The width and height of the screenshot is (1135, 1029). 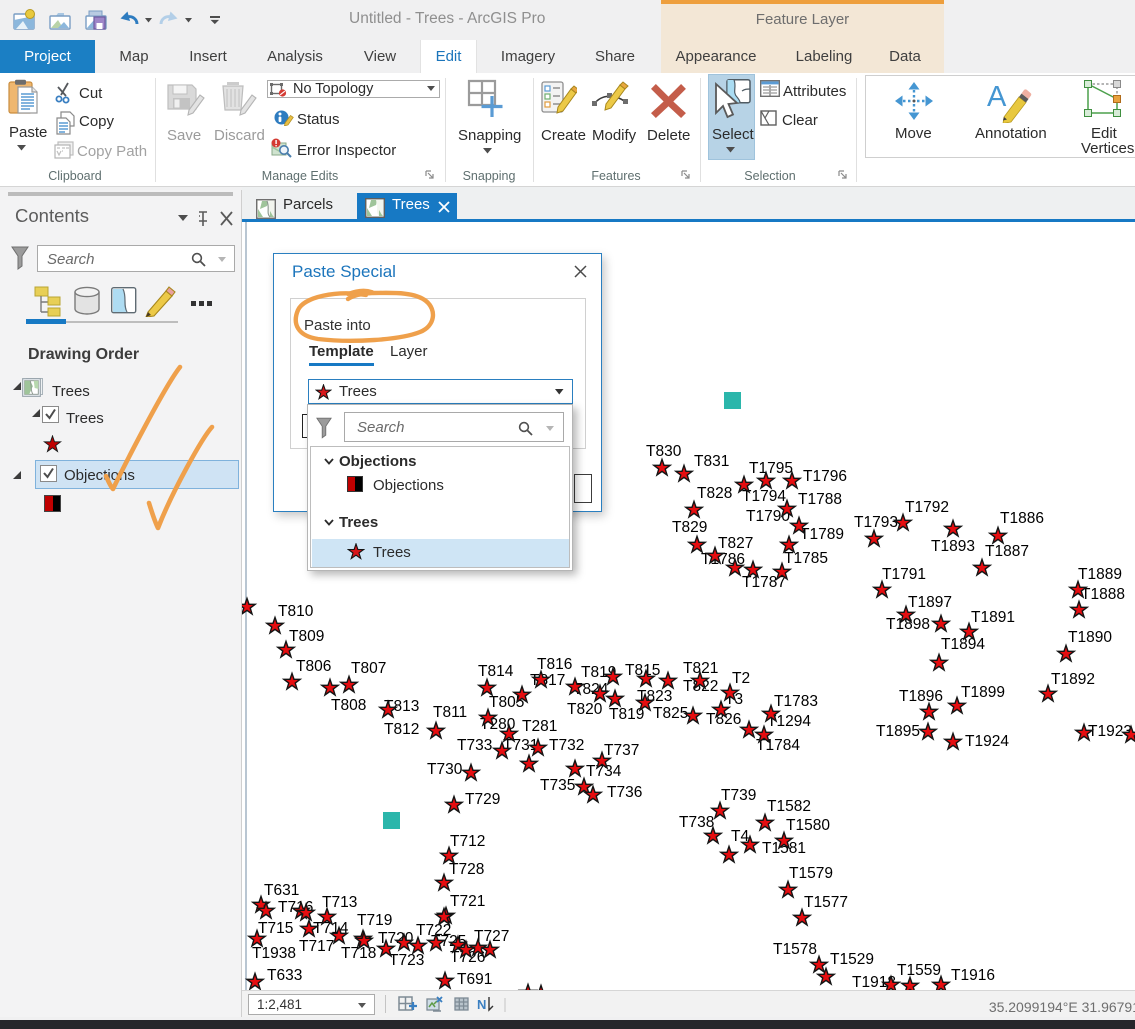 What do you see at coordinates (284, 975) in the screenshot?
I see `svg-text: T633` at bounding box center [284, 975].